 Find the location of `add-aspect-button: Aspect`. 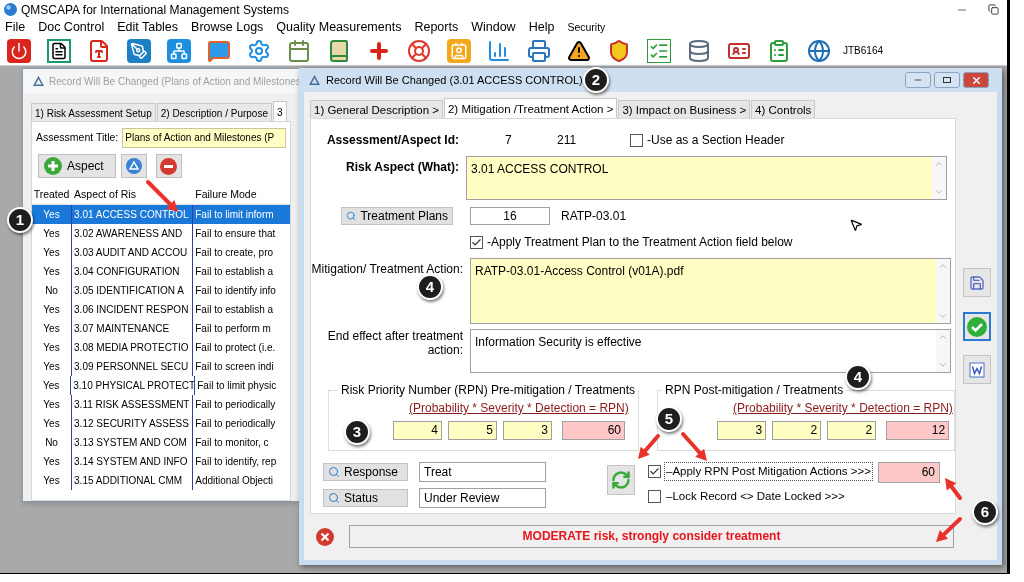

add-aspect-button: Aspect is located at coordinates (77, 166).